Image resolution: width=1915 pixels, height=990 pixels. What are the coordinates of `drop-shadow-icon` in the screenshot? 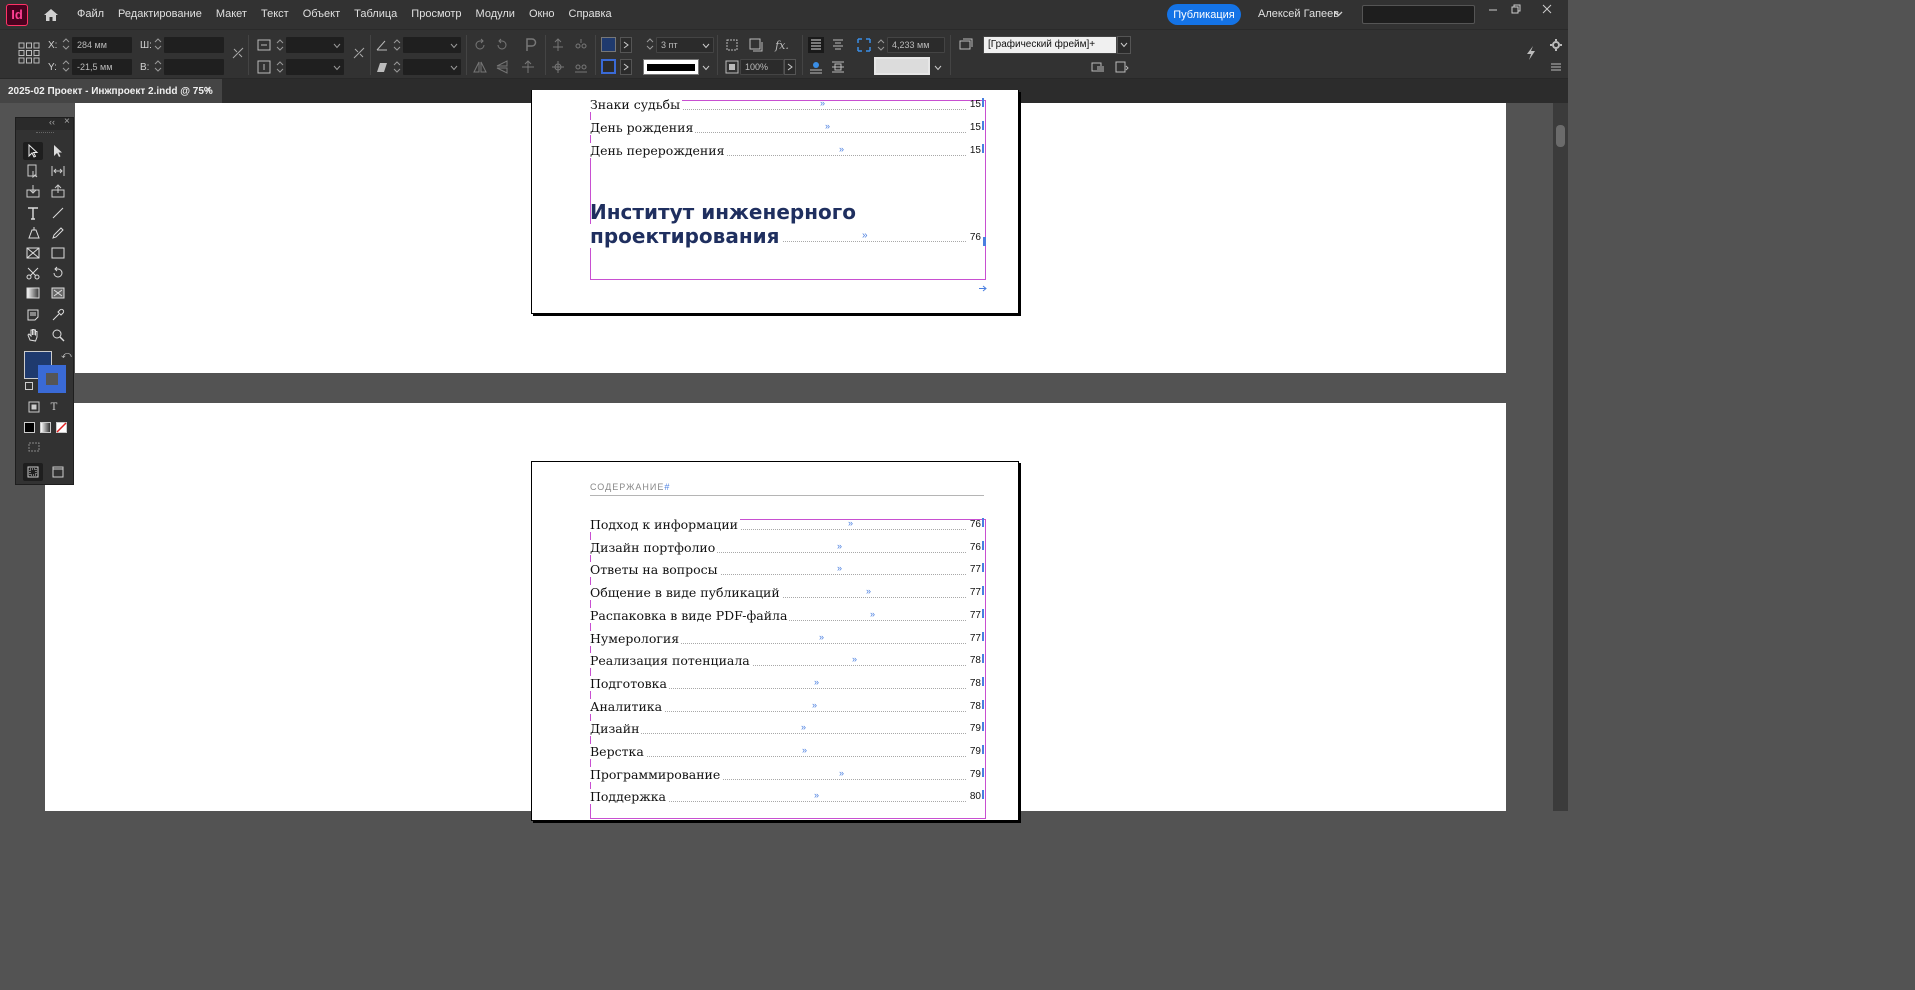 It's located at (756, 45).